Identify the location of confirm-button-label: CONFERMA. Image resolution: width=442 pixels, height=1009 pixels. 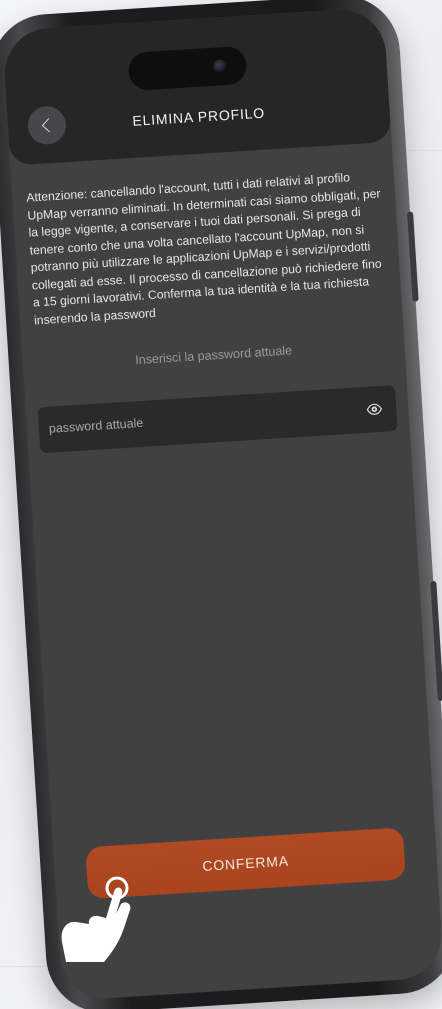
(245, 863).